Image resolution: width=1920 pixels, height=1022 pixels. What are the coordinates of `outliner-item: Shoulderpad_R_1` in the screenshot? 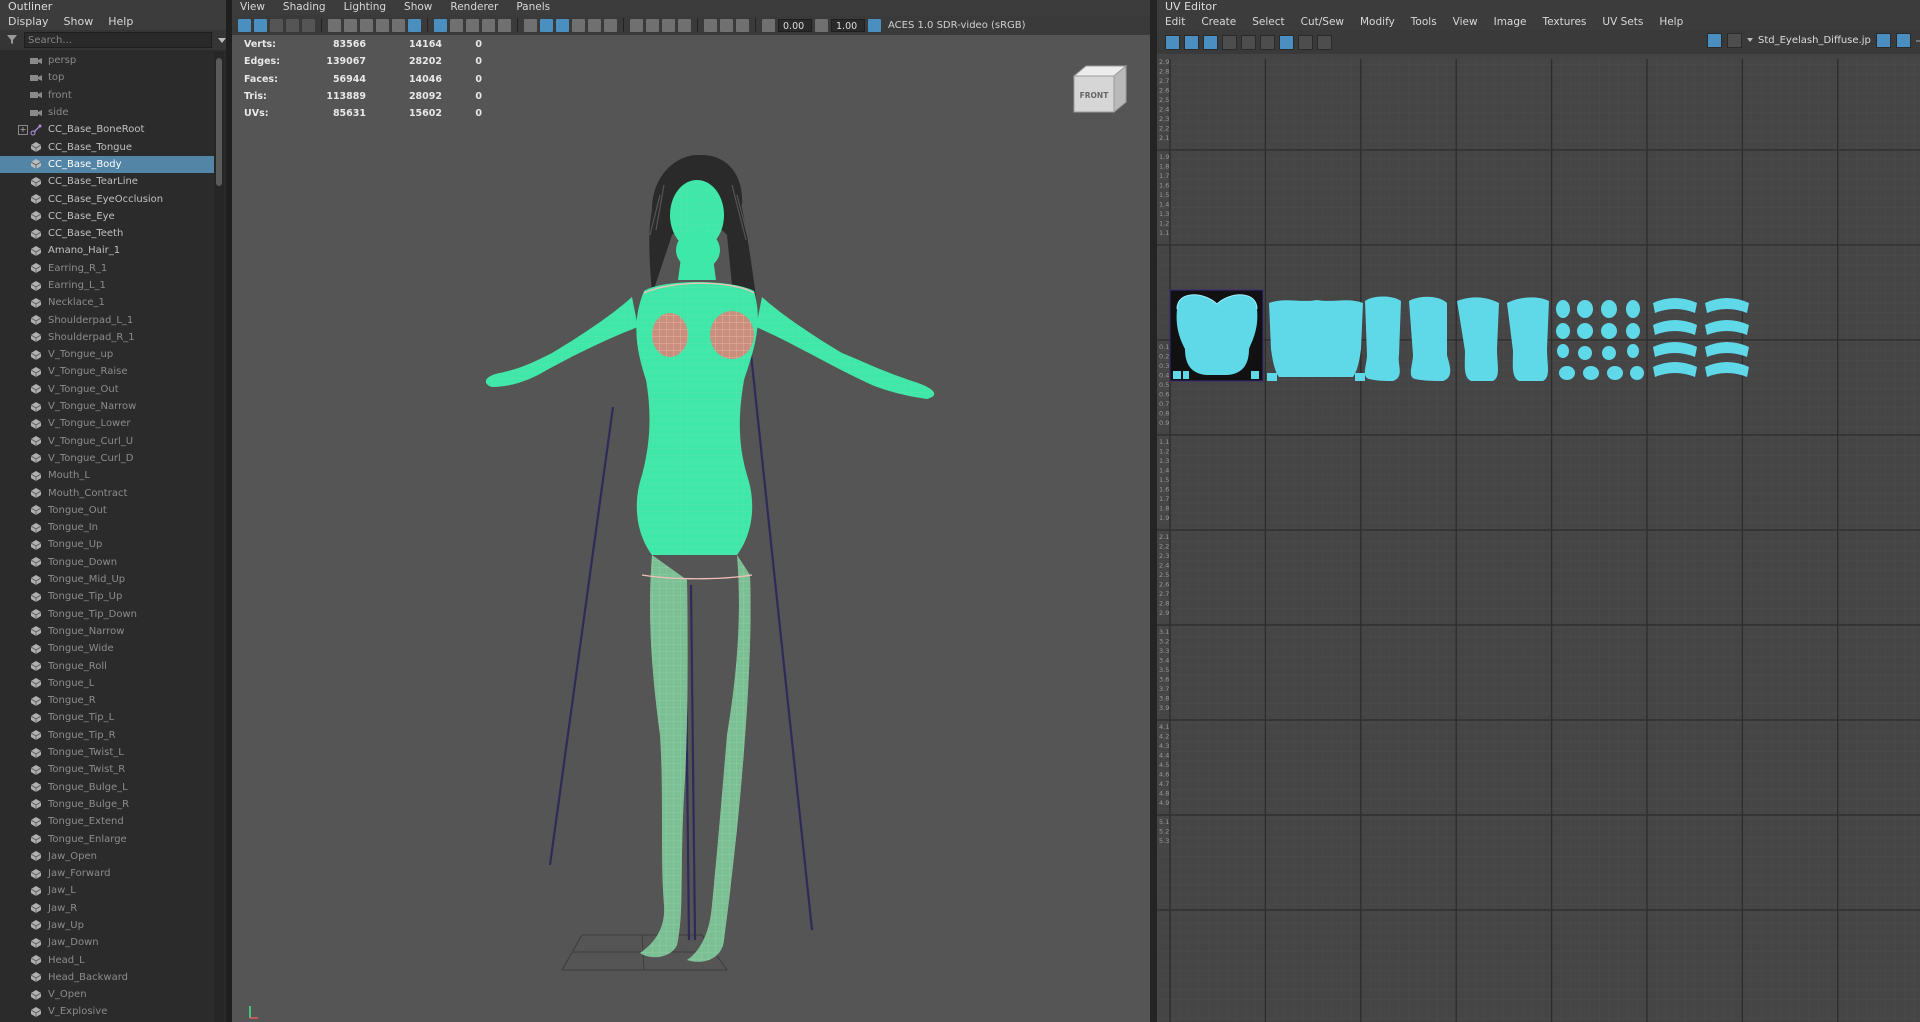 It's located at (107, 337).